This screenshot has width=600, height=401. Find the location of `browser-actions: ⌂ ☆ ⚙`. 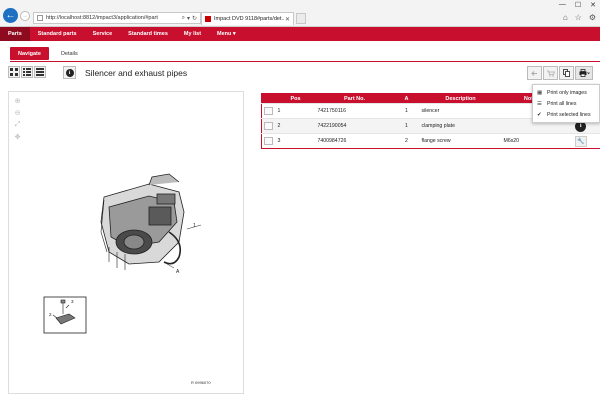

browser-actions: ⌂ ☆ ⚙ is located at coordinates (579, 17).